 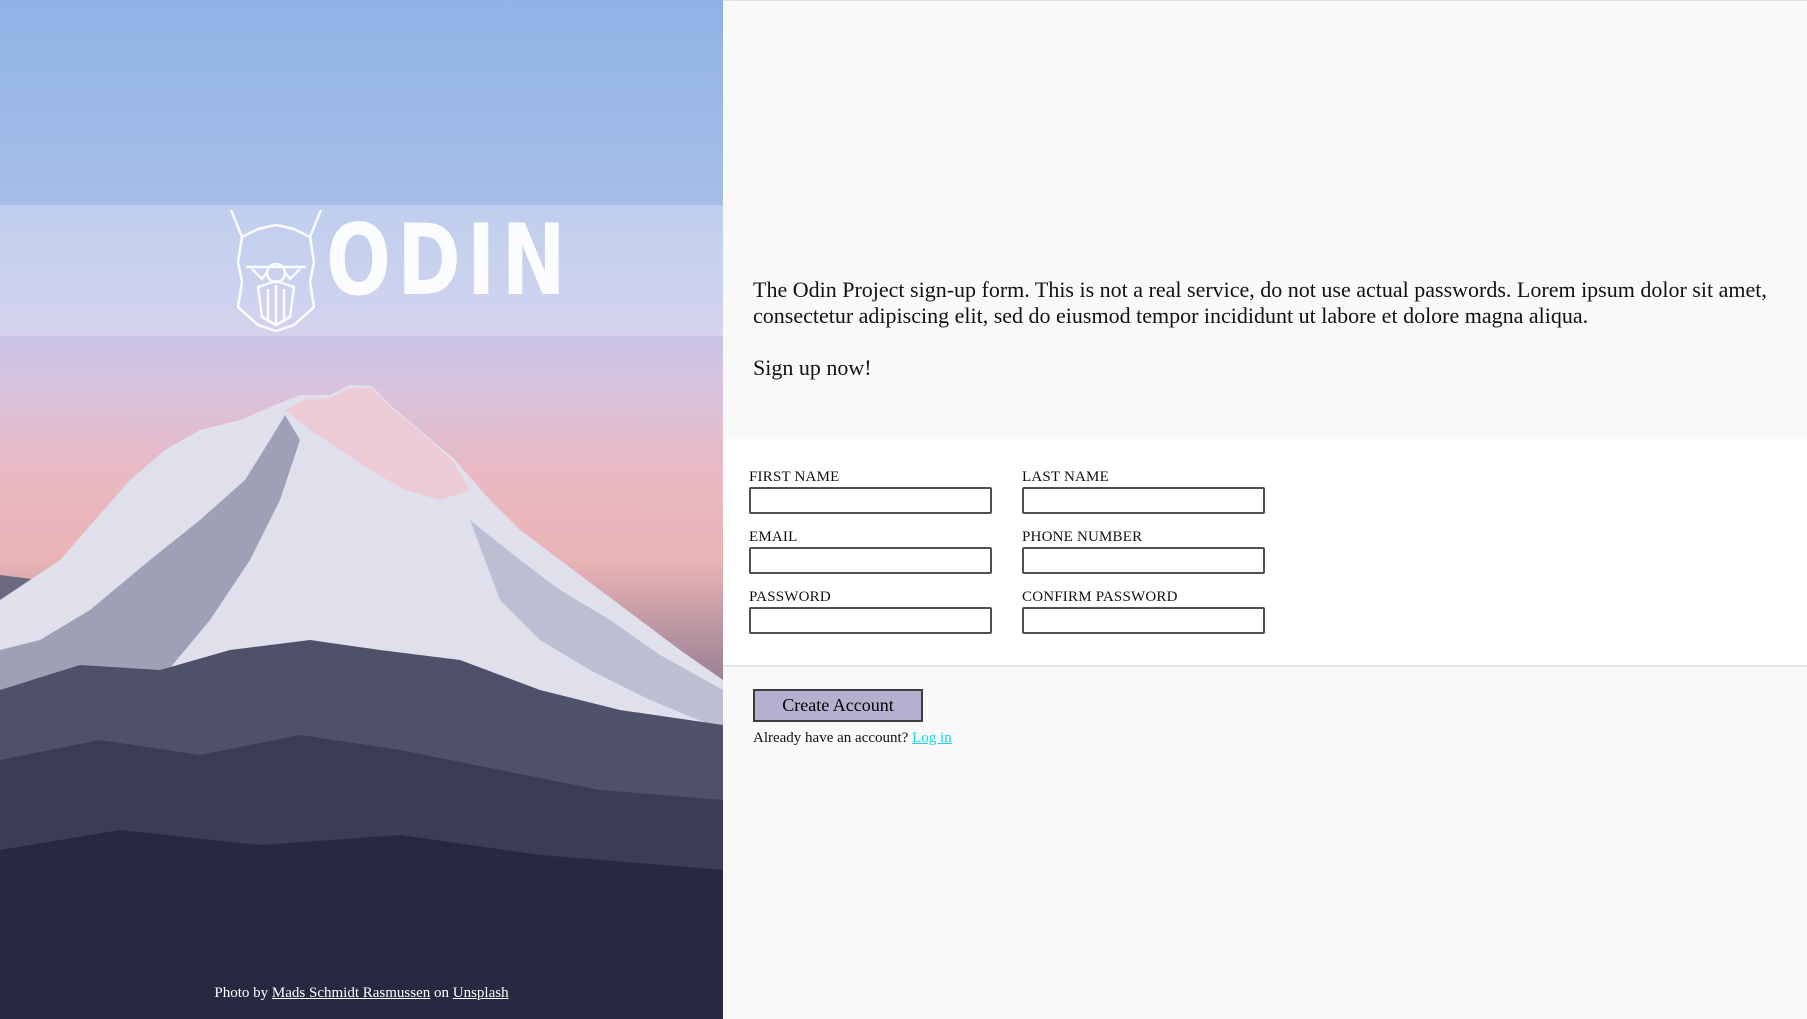 What do you see at coordinates (812, 367) in the screenshot?
I see `signup-heading: Sign up now!` at bounding box center [812, 367].